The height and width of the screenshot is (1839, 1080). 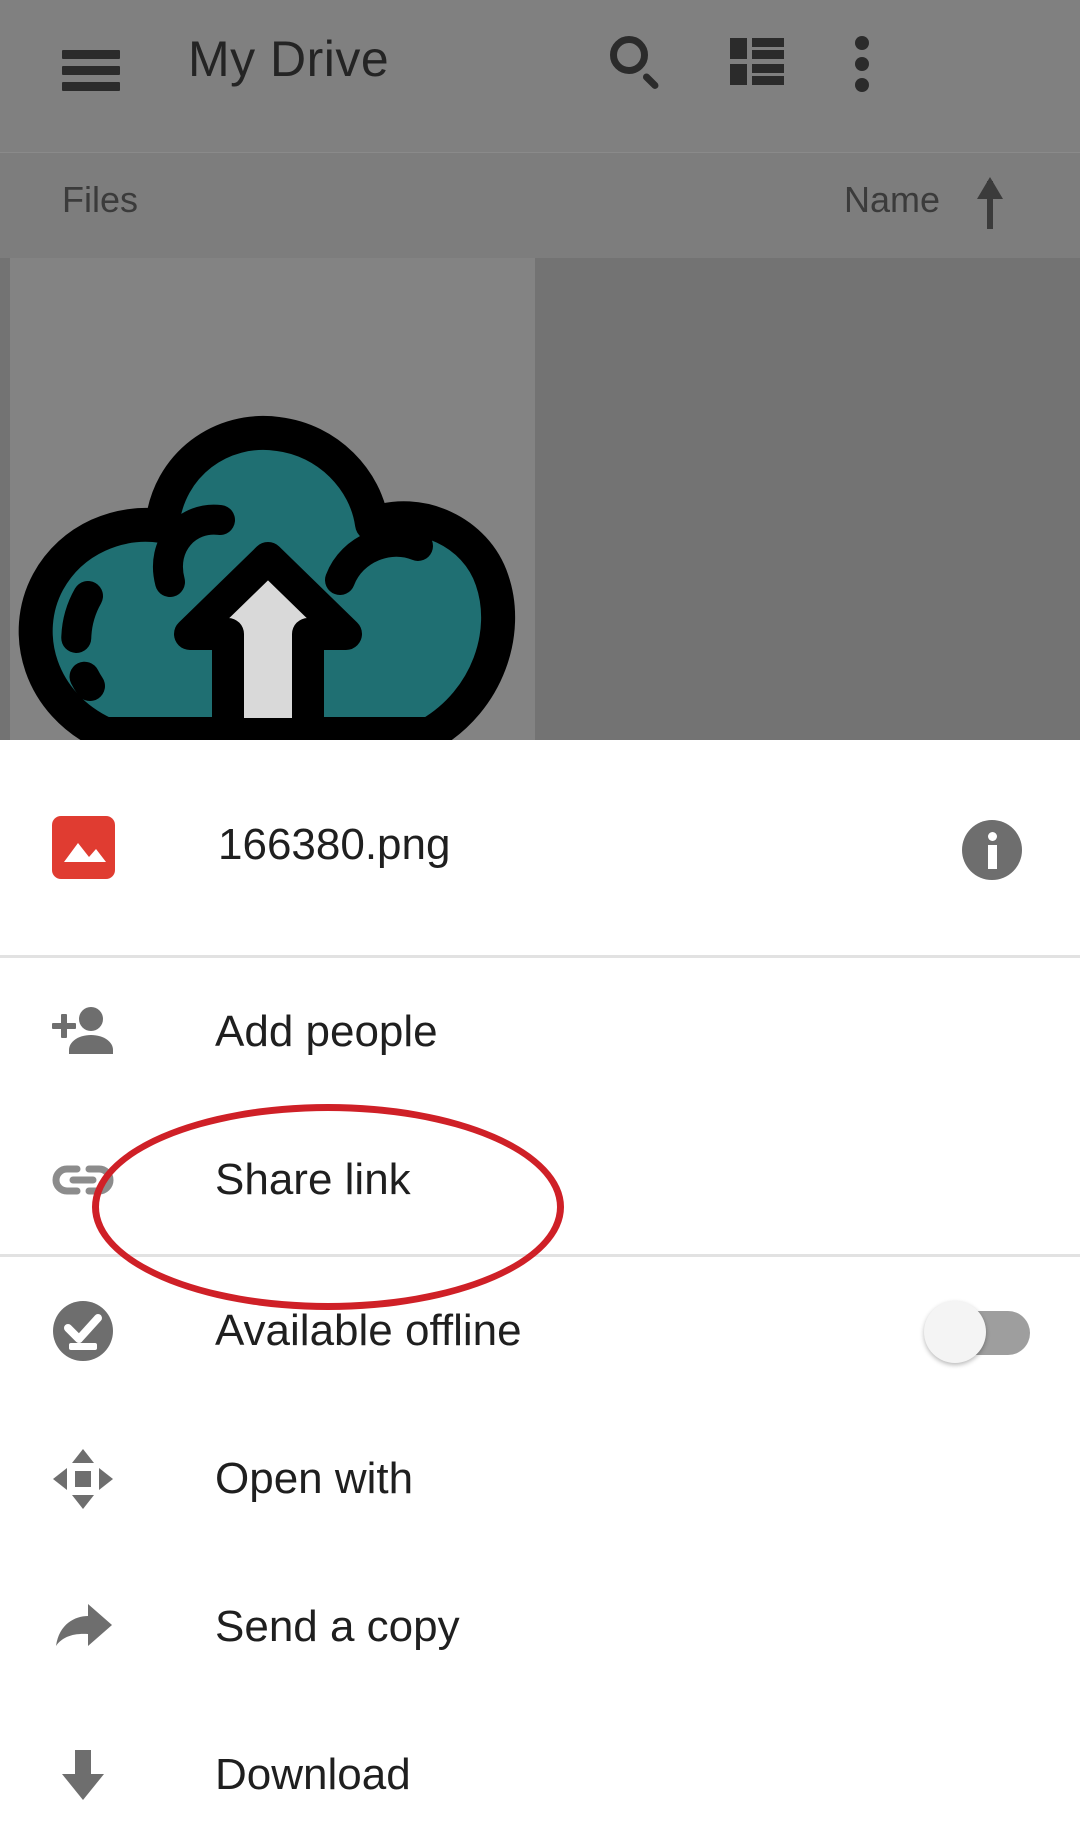 What do you see at coordinates (992, 850) in the screenshot?
I see `info-icon` at bounding box center [992, 850].